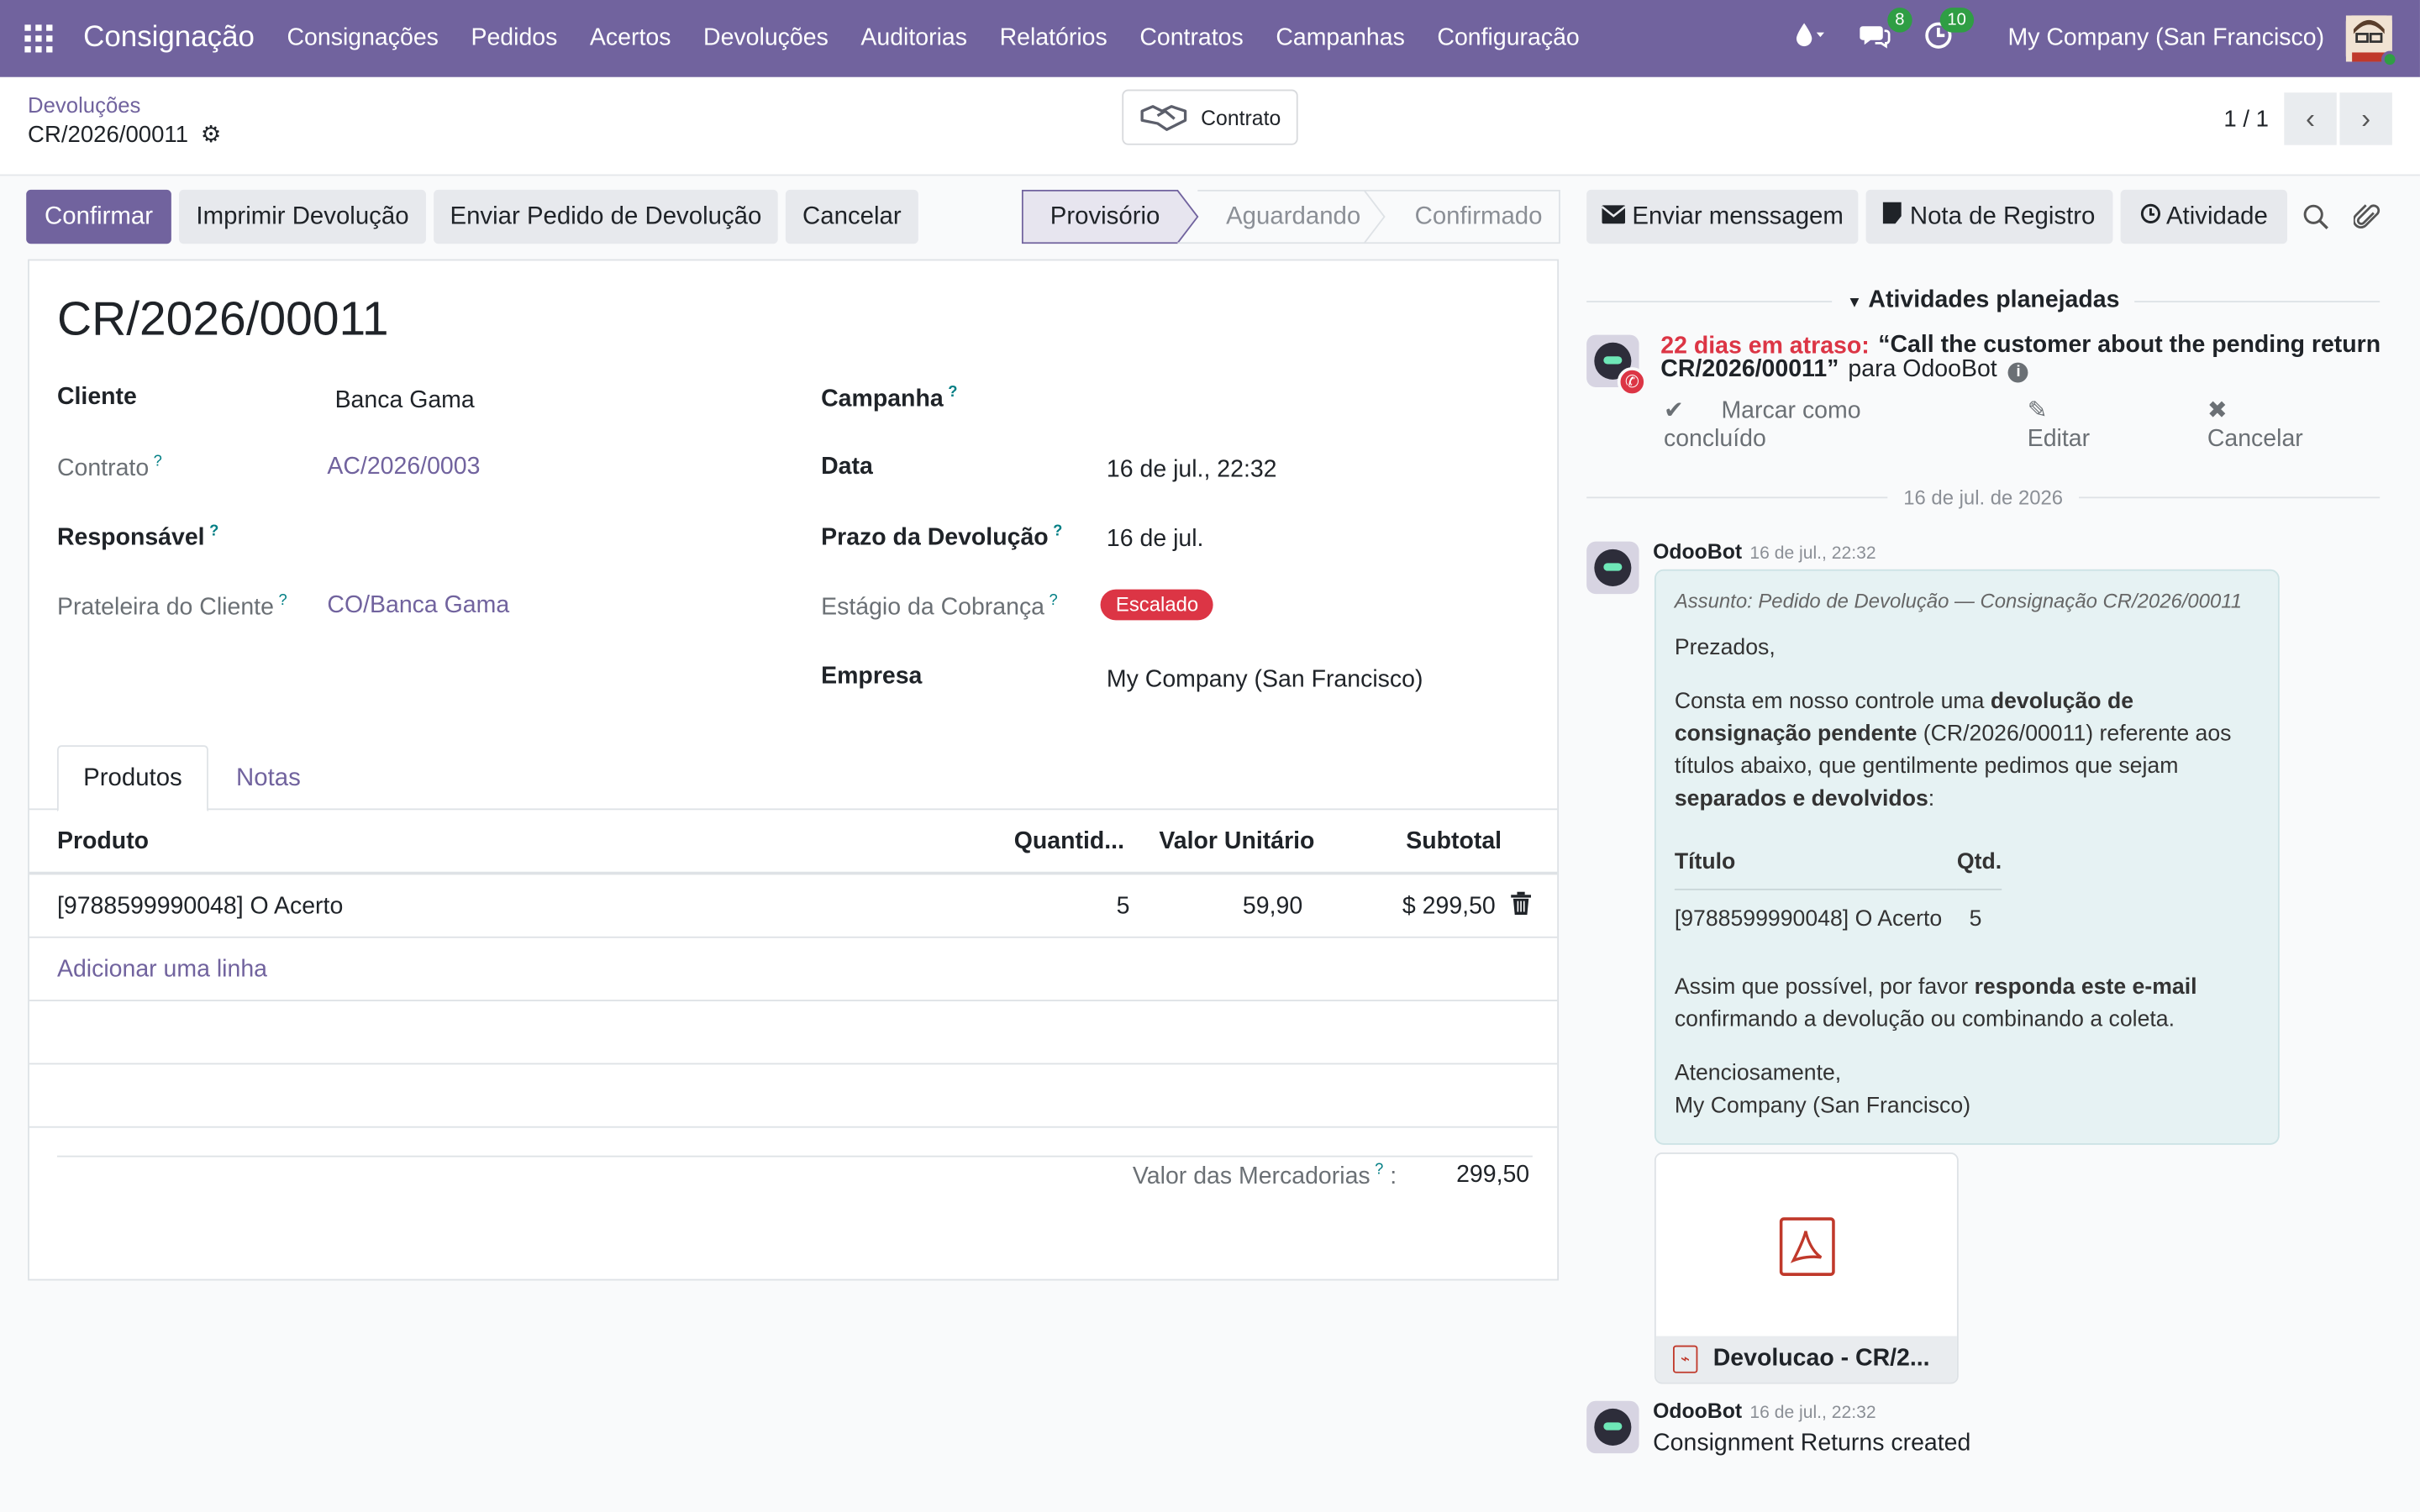 The image size is (2420, 1512). Describe the element at coordinates (200, 907) in the screenshot. I see `row-product: [9788599990048] O Acerto` at that location.